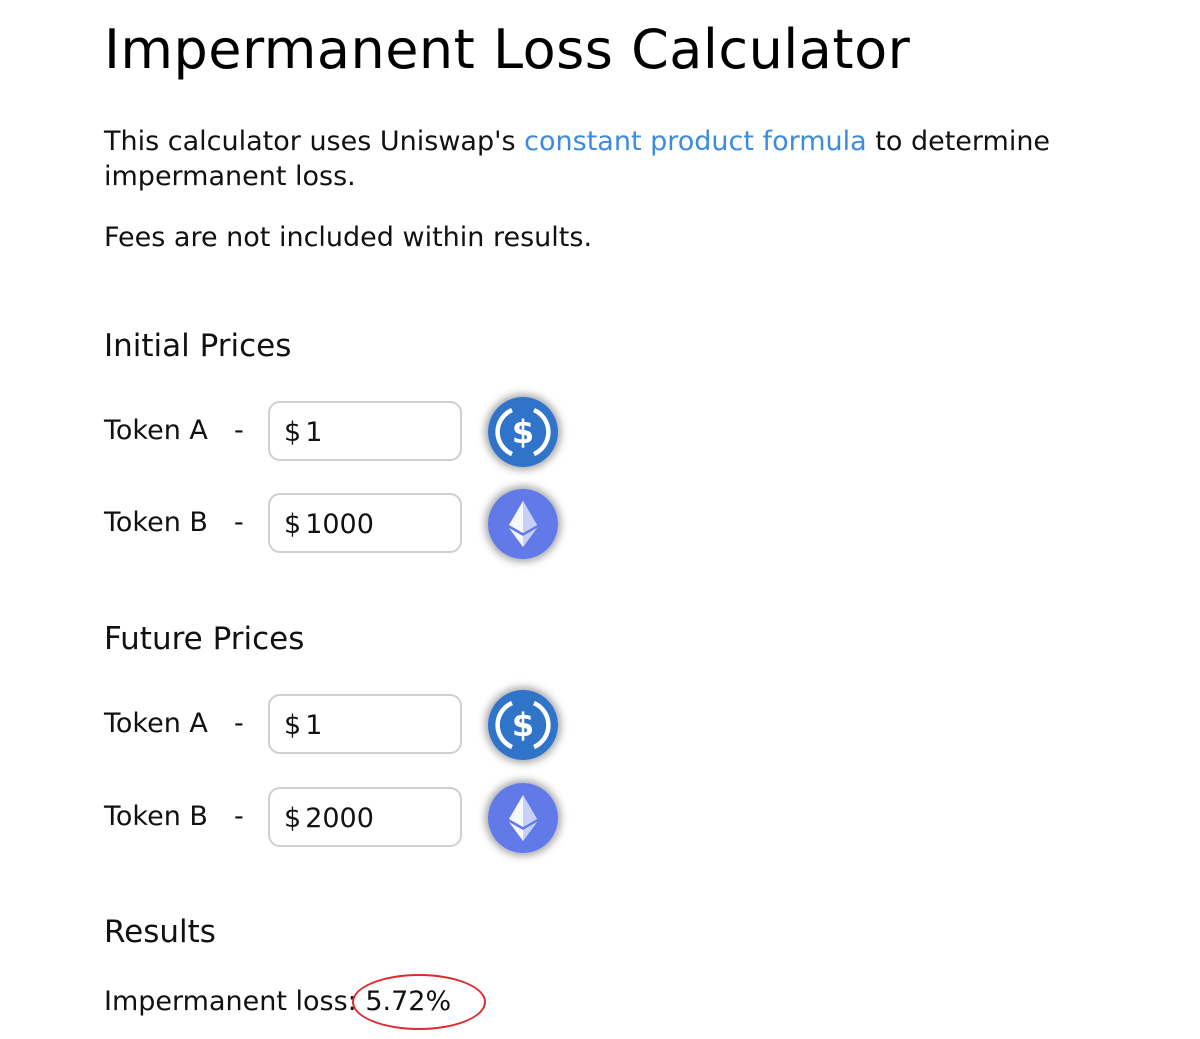 This screenshot has width=1200, height=1039. I want to click on result-value: 5.72%, so click(408, 1001).